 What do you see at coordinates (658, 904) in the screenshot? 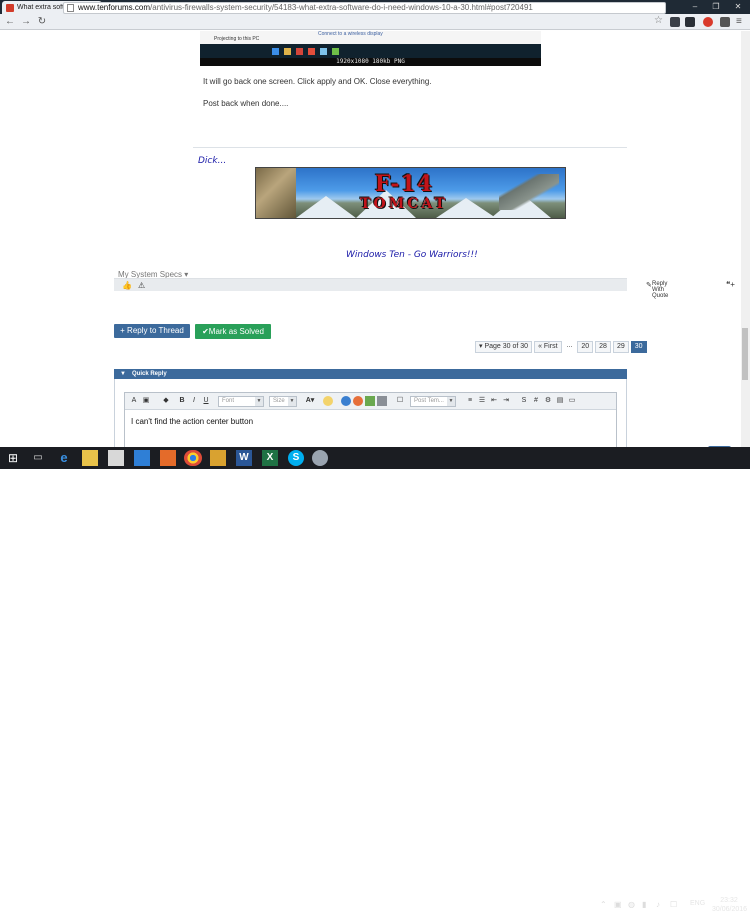
I see `volume-icon: ♪` at bounding box center [658, 904].